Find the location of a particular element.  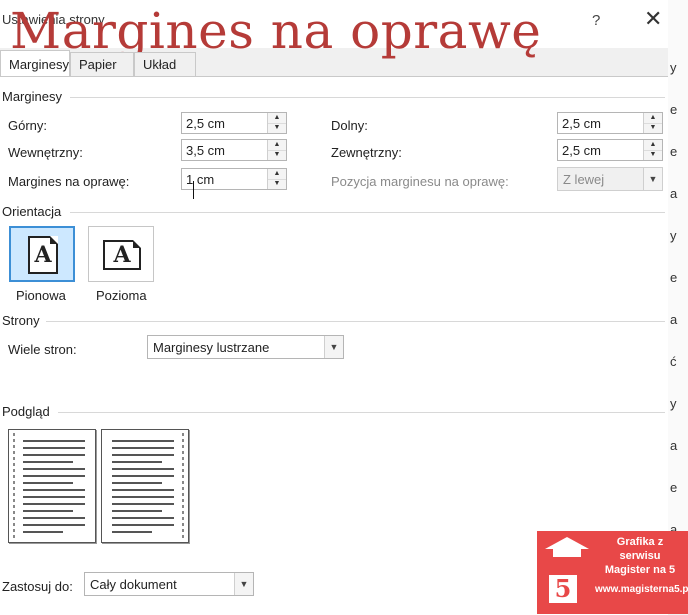

landscape-page-icon: A is located at coordinates (122, 255).